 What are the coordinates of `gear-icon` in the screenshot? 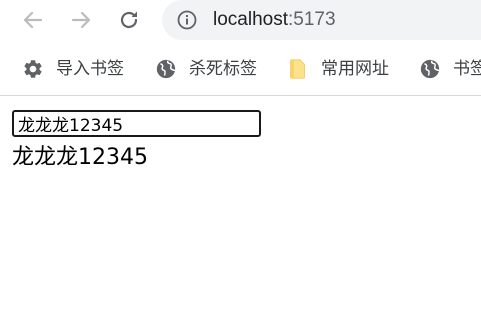 It's located at (33, 69).